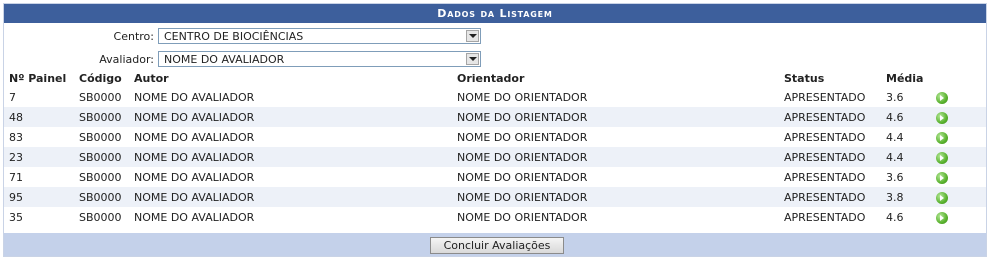 The height and width of the screenshot is (262, 990). Describe the element at coordinates (39, 117) in the screenshot. I see `cell-painel: 48` at that location.